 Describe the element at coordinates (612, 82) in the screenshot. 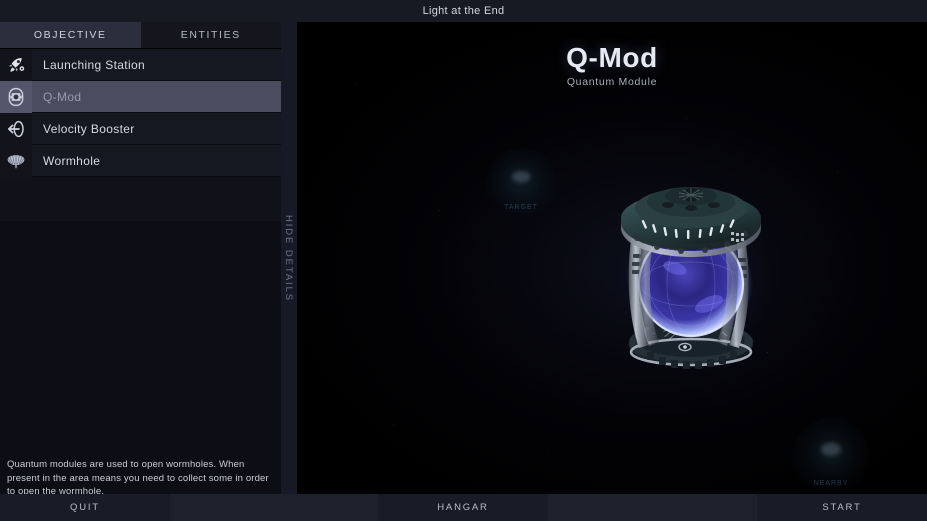

I see `page-subtitle: Quantum Module` at that location.